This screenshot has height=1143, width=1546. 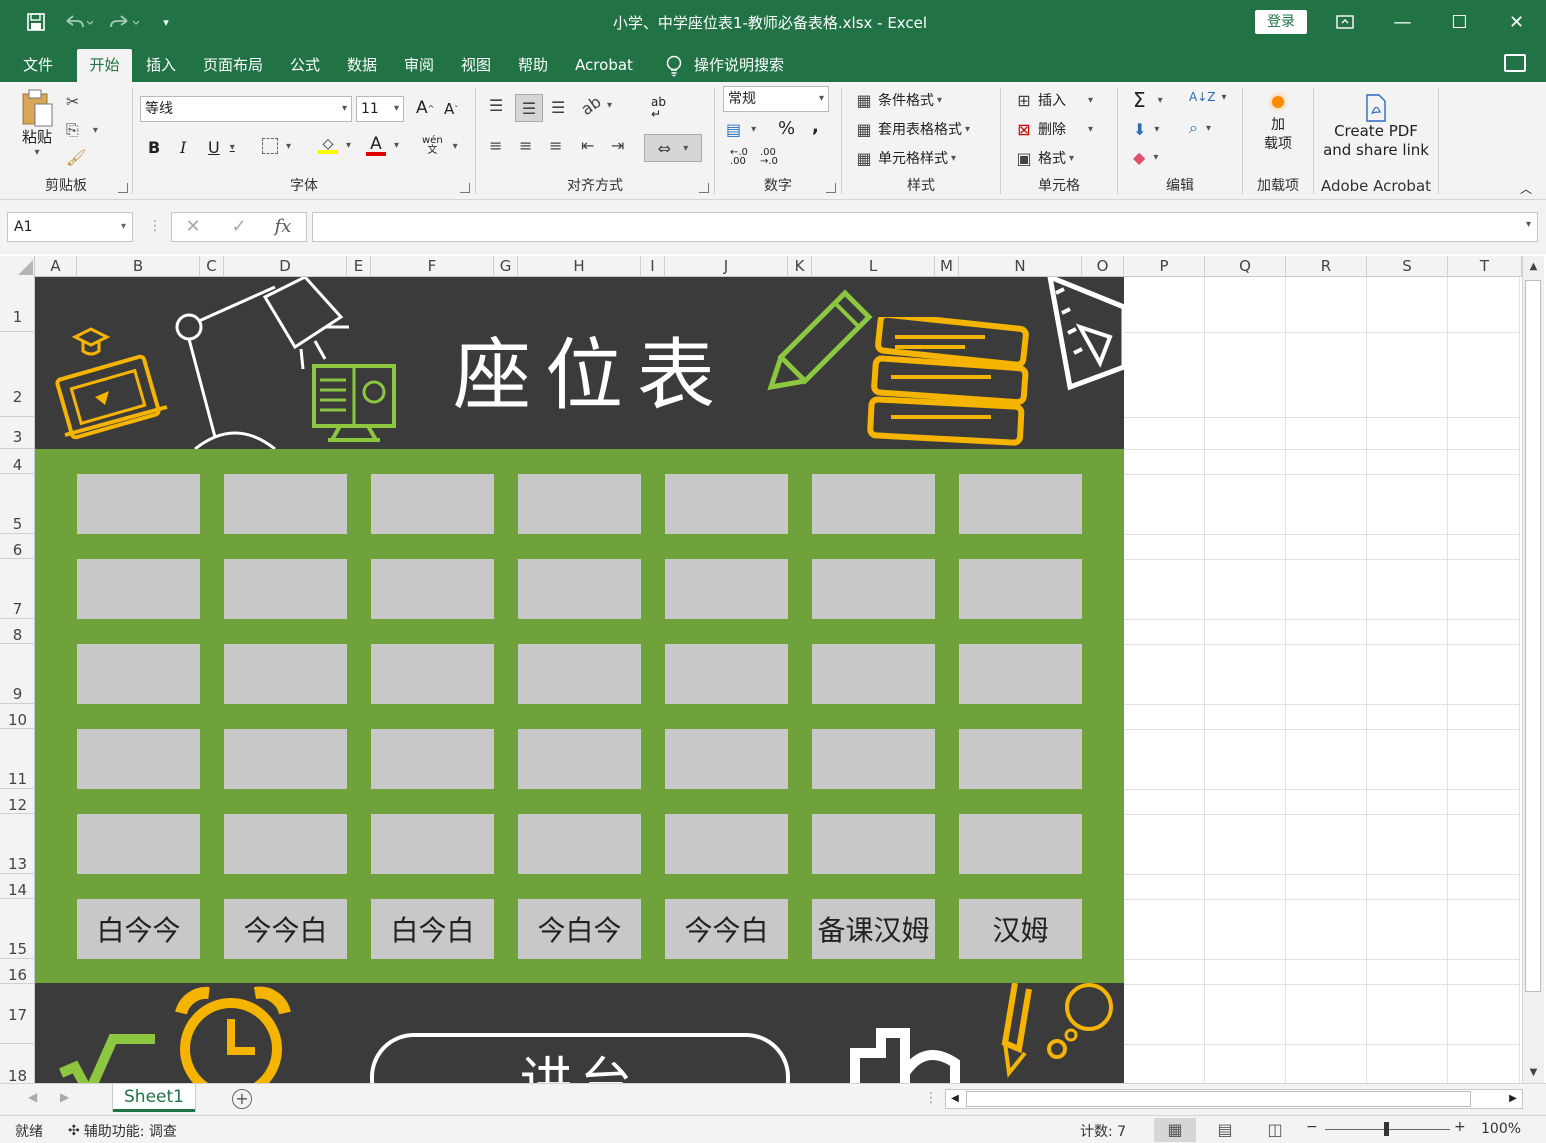 What do you see at coordinates (769, 157) in the screenshot?
I see `decrease-decimal-icon: .00 →.0` at bounding box center [769, 157].